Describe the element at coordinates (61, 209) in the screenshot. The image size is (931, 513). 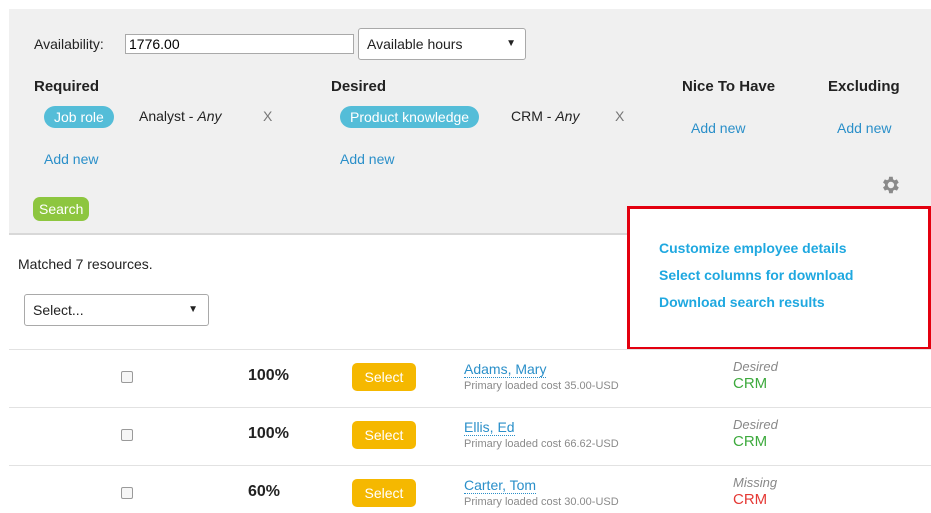
I see `search-button: Search` at that location.